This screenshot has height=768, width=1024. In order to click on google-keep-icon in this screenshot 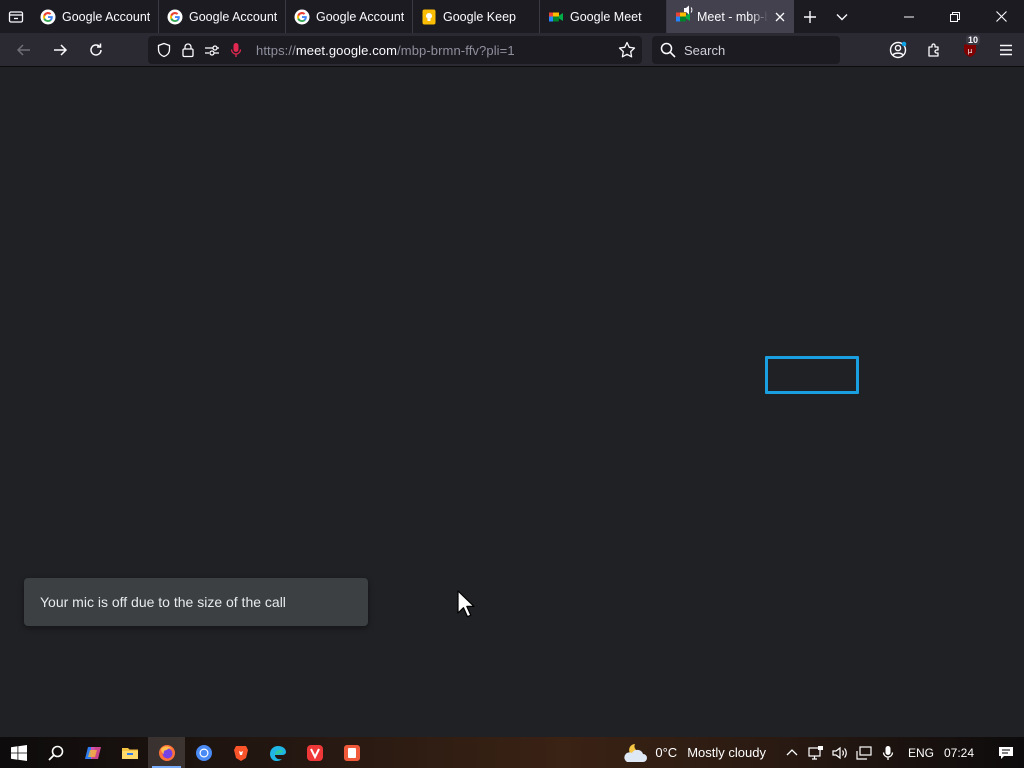, I will do `click(429, 17)`.